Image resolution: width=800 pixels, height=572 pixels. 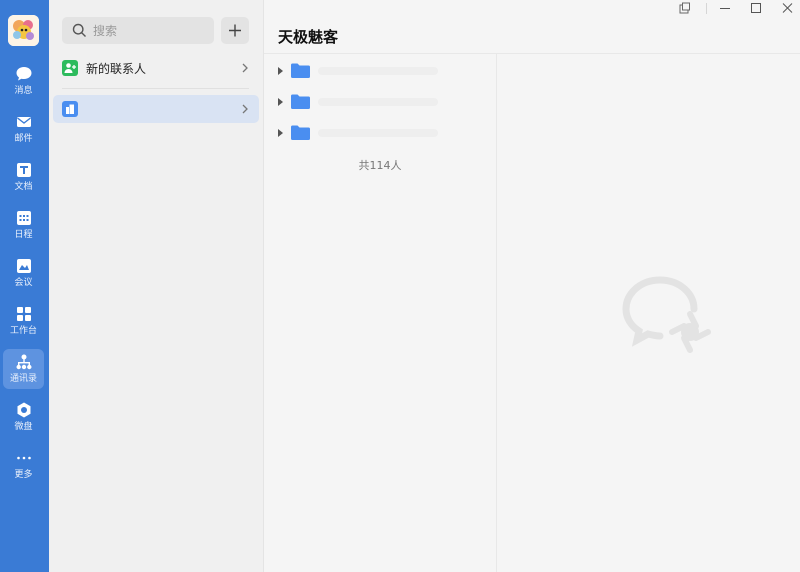 I want to click on nav-item-meeting: 会议, so click(x=23, y=273).